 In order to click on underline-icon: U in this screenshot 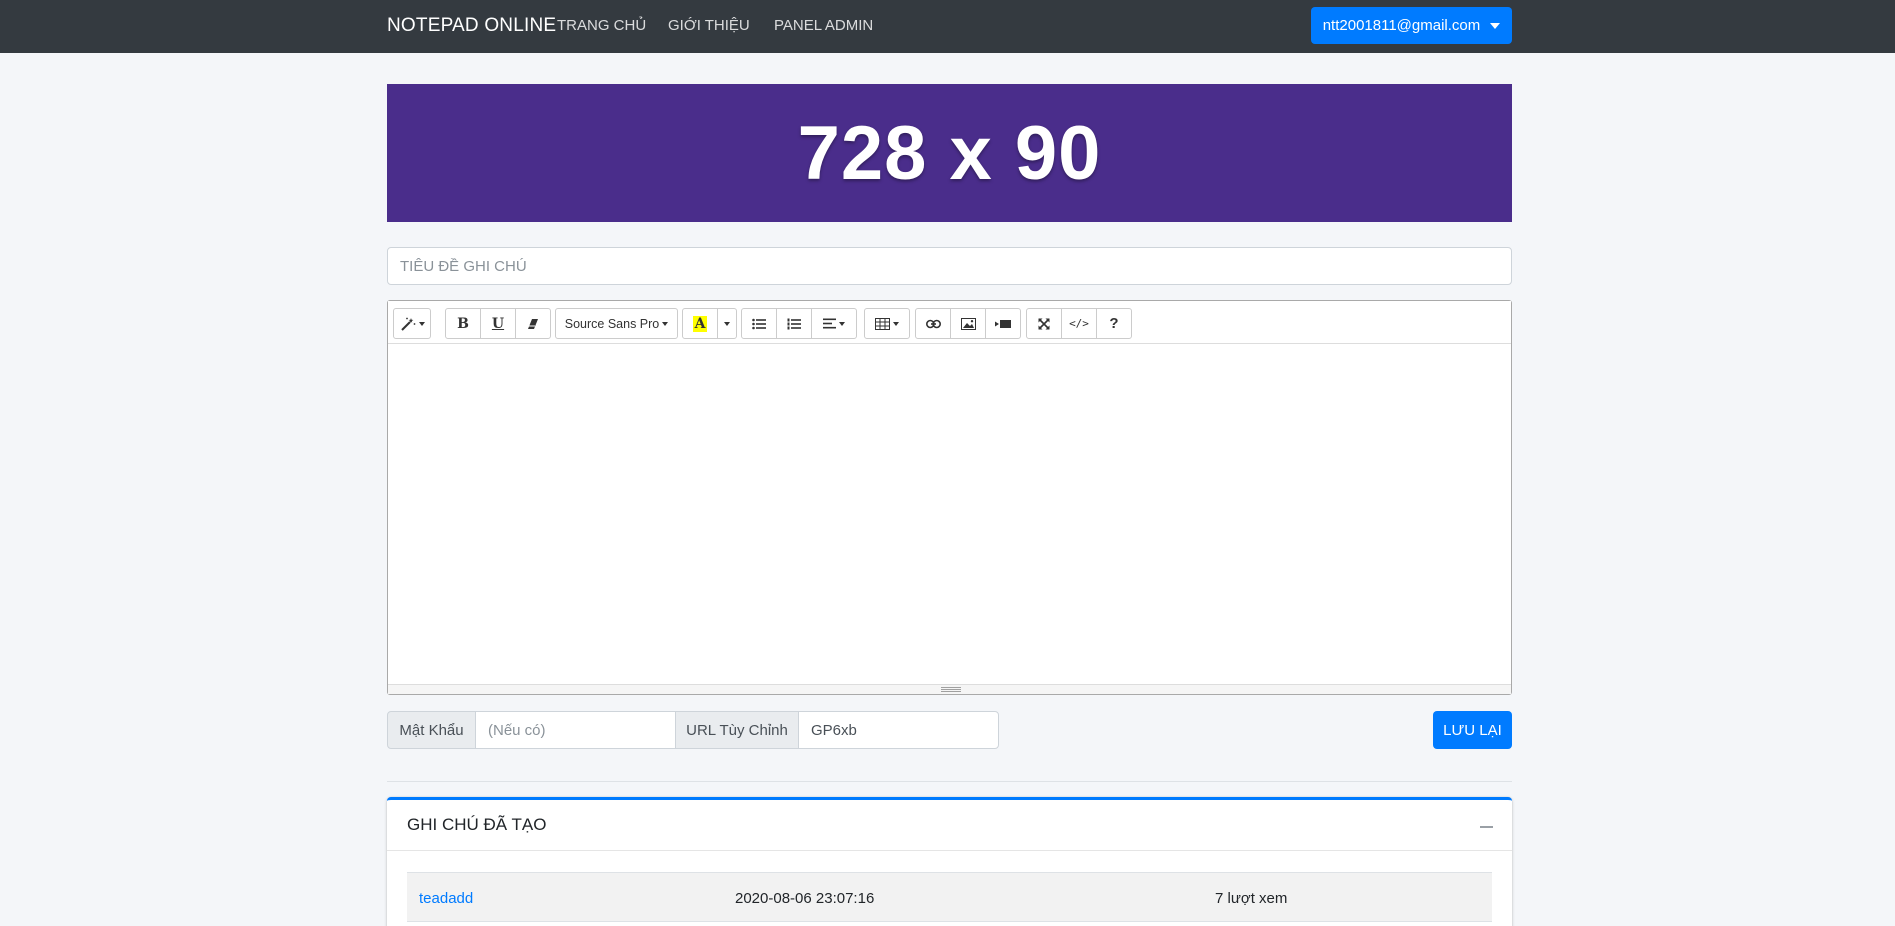, I will do `click(498, 323)`.